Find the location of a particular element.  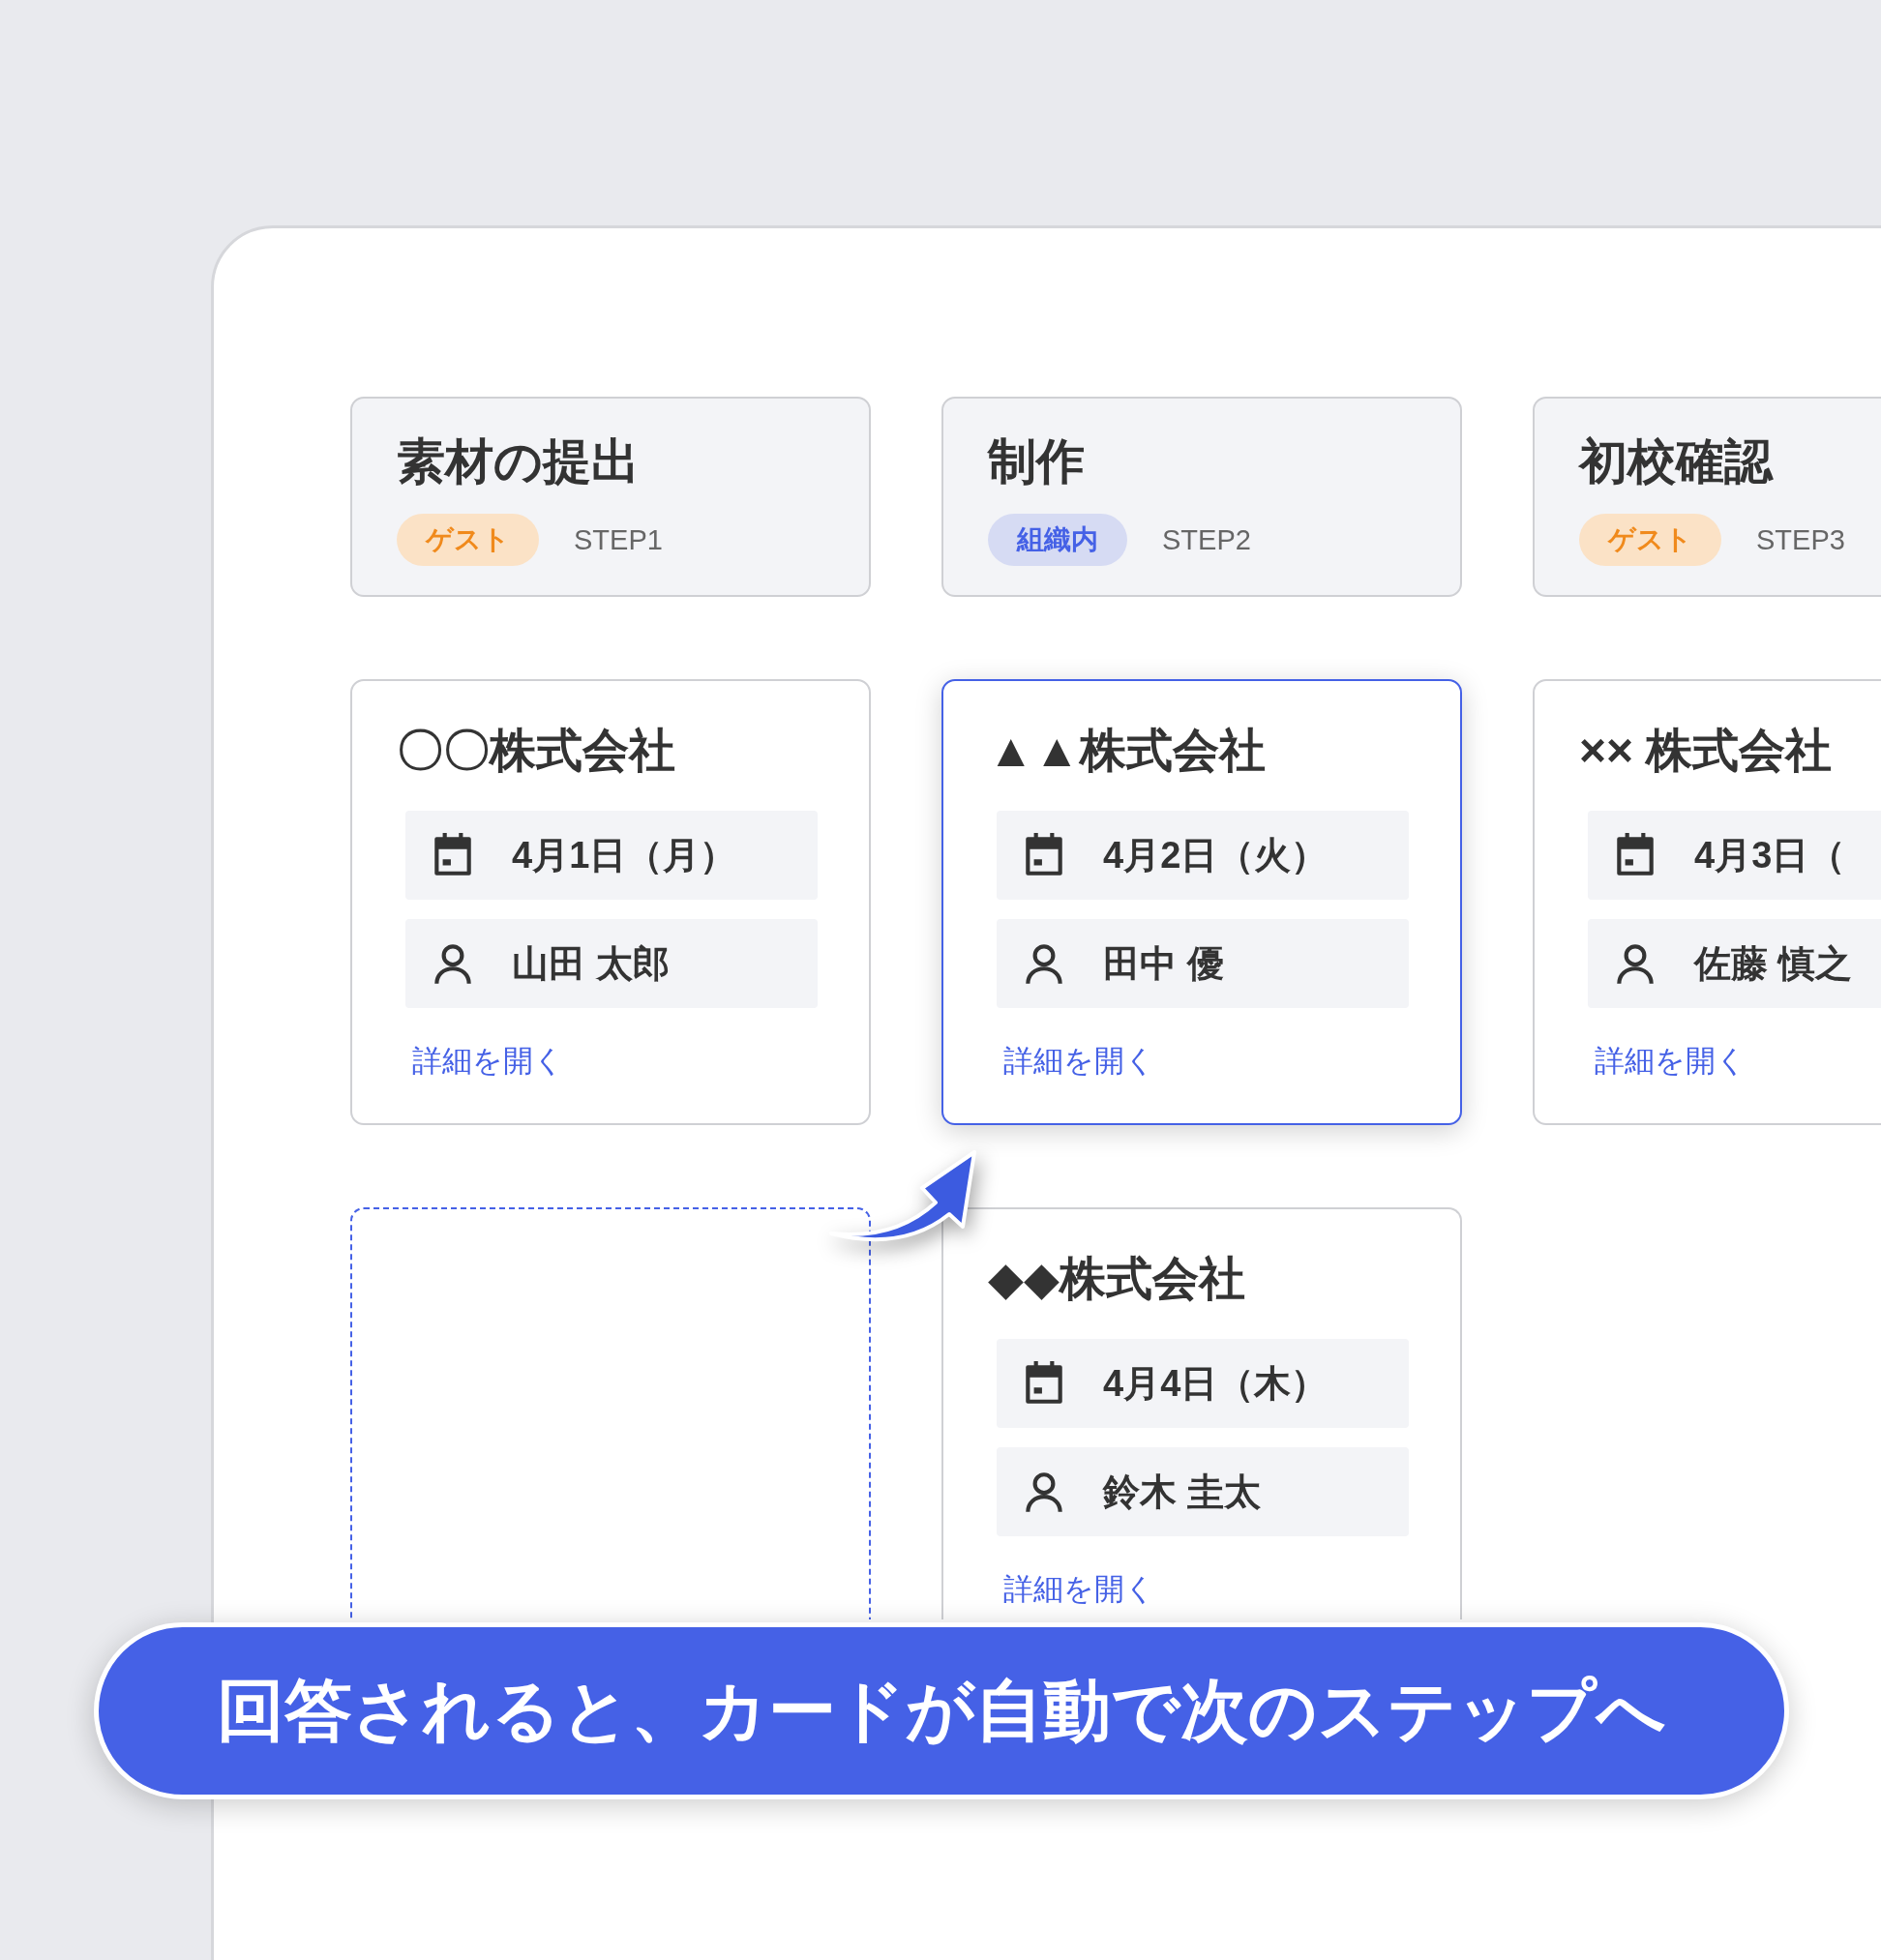

date-text: 4月2日（火） is located at coordinates (1216, 855).